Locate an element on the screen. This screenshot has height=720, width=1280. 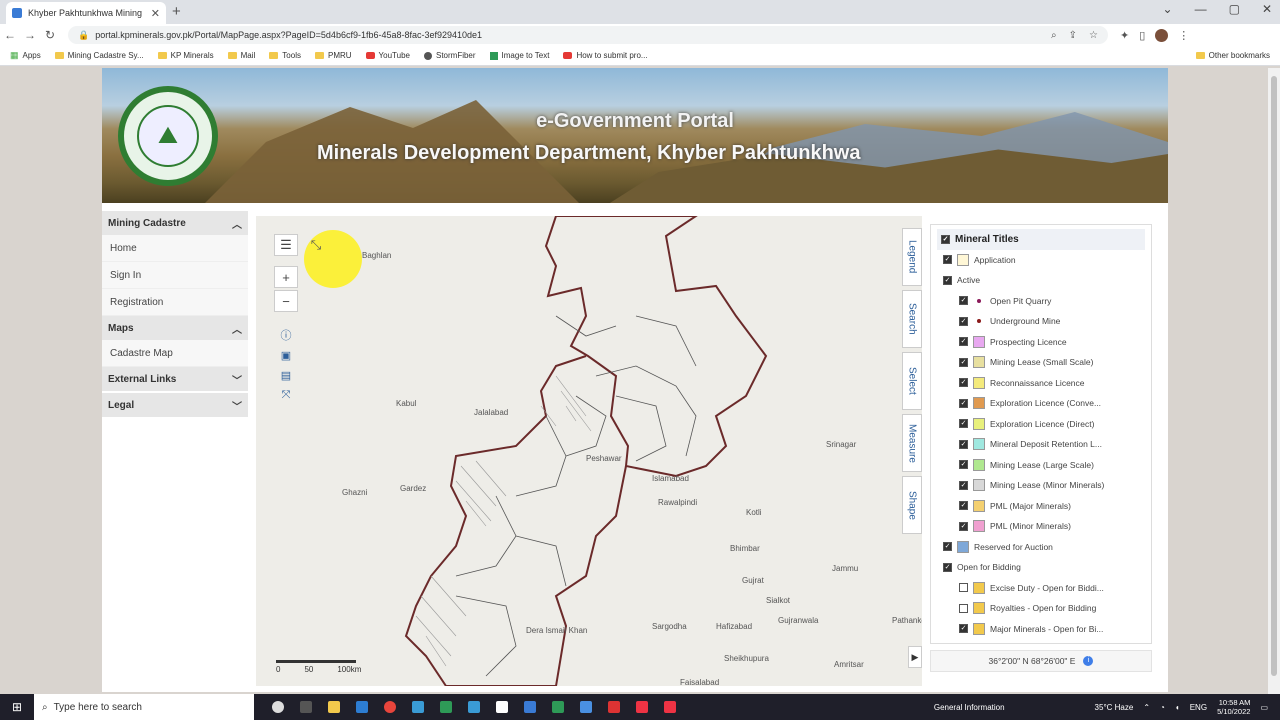
back-icon: ← is located at coordinates (10, 35).